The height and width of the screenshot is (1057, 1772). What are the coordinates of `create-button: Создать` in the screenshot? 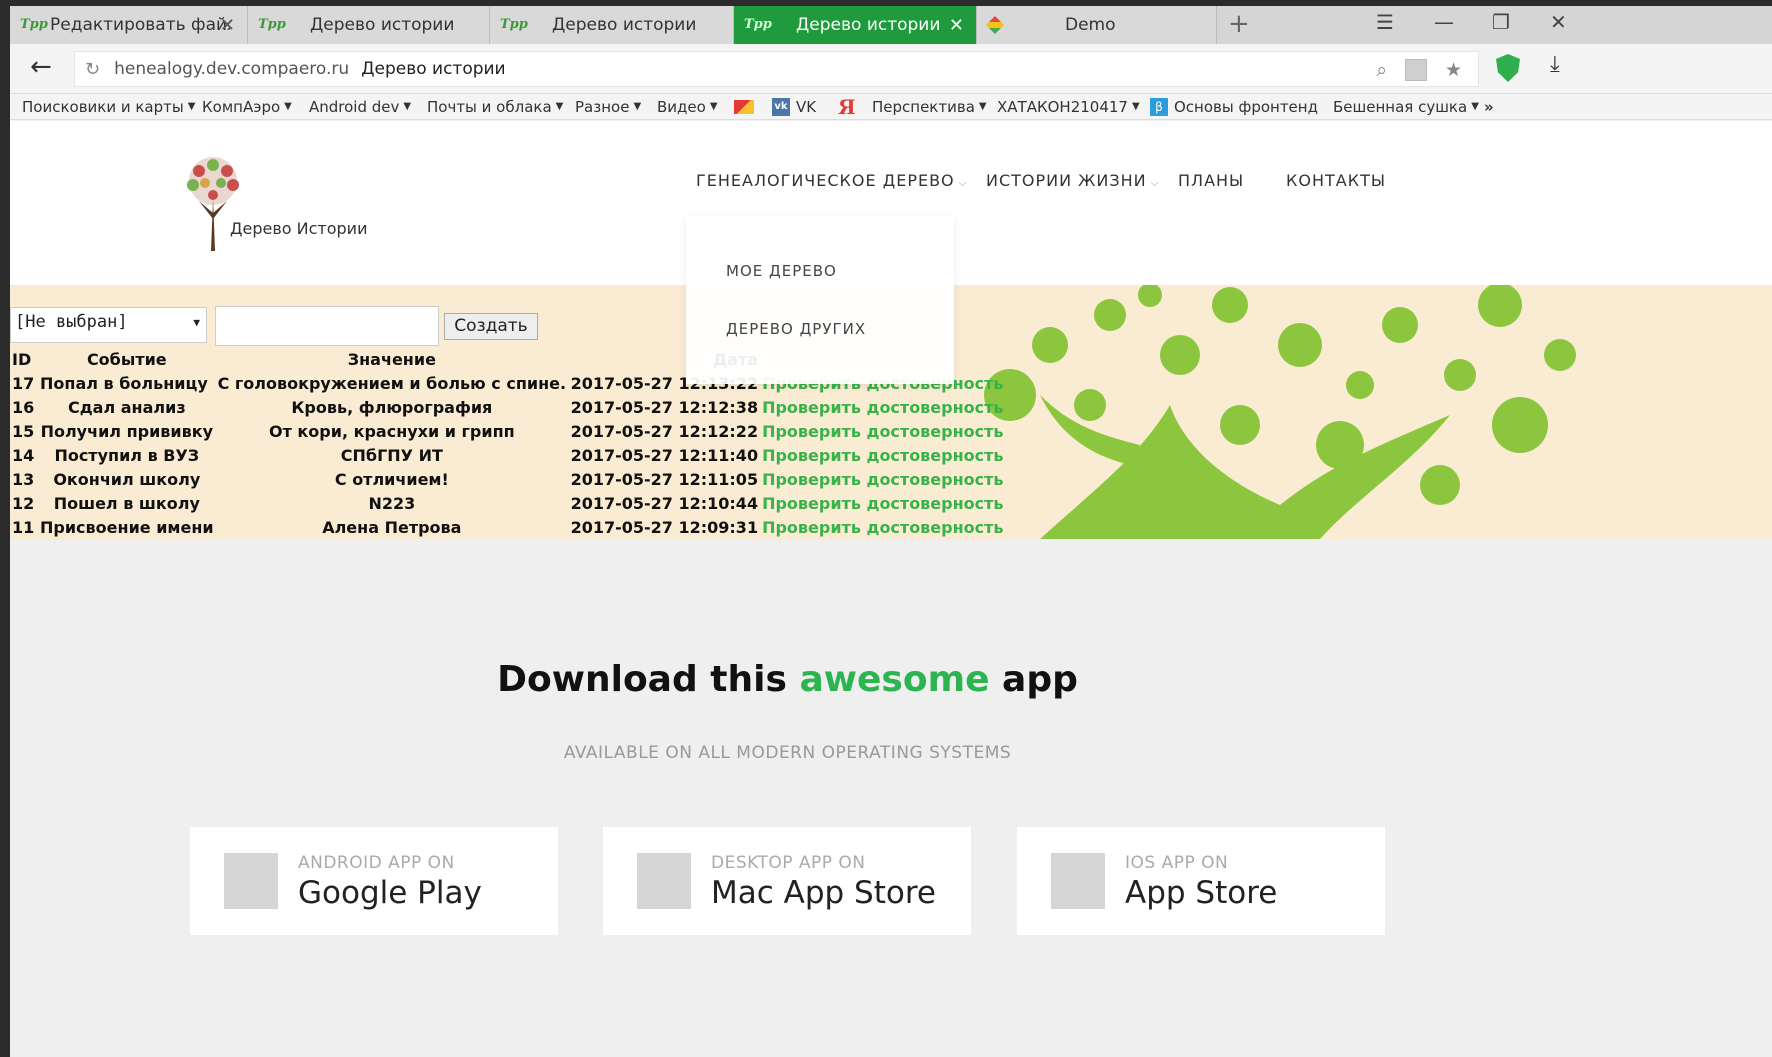 It's located at (491, 326).